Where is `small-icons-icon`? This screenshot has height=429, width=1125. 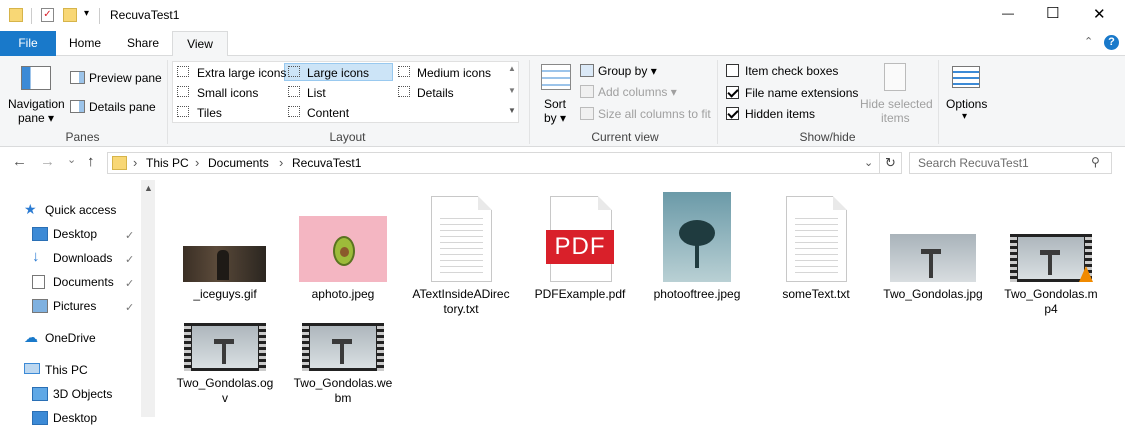 small-icons-icon is located at coordinates (183, 91).